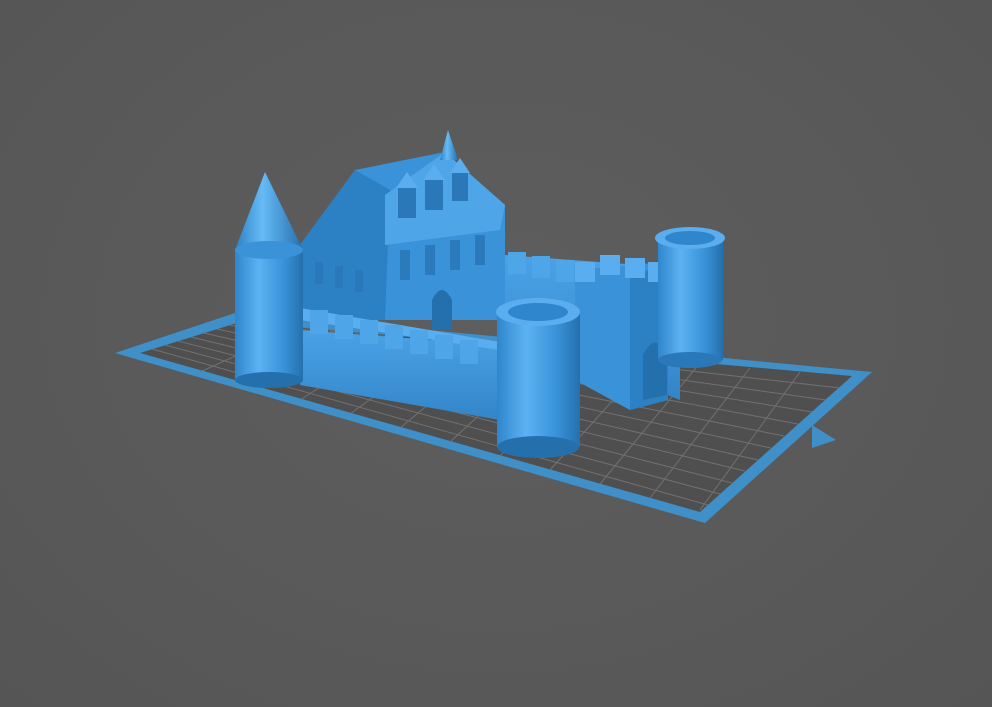 This screenshot has width=992, height=707. What do you see at coordinates (621, 332) in the screenshot?
I see `gatehouse` at bounding box center [621, 332].